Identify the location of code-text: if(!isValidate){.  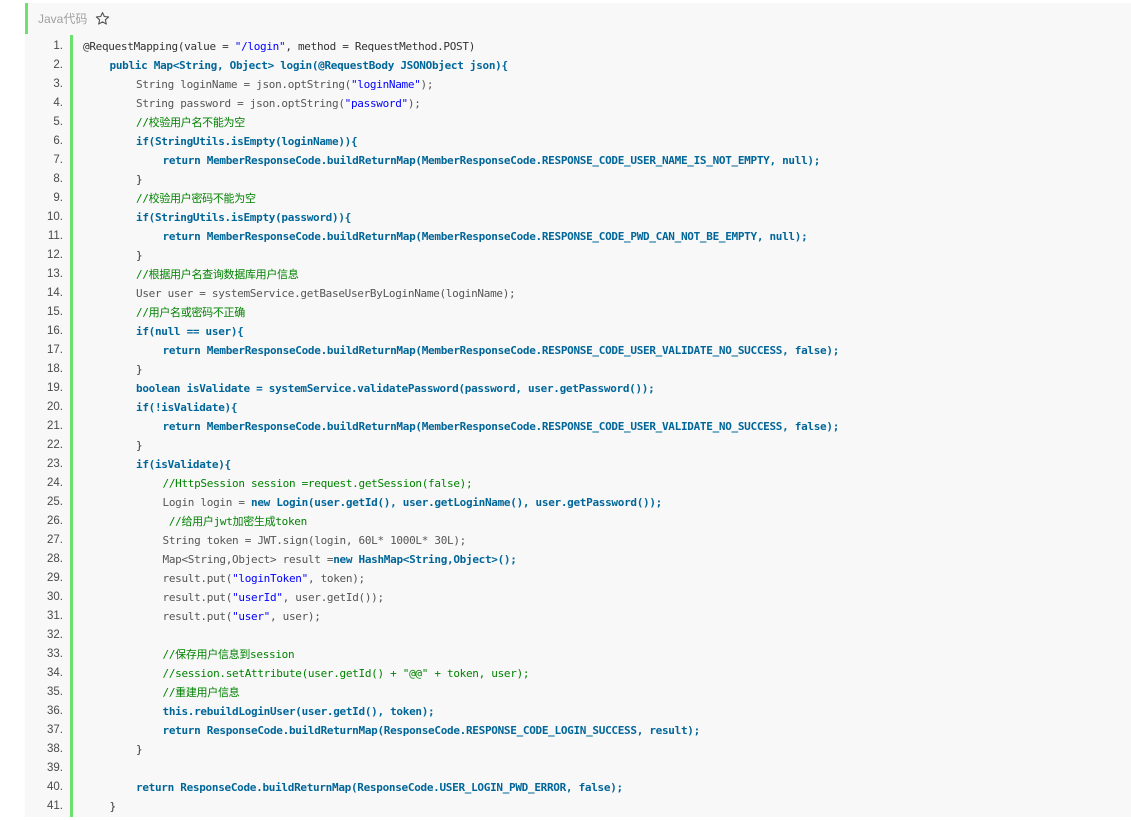
(186, 407).